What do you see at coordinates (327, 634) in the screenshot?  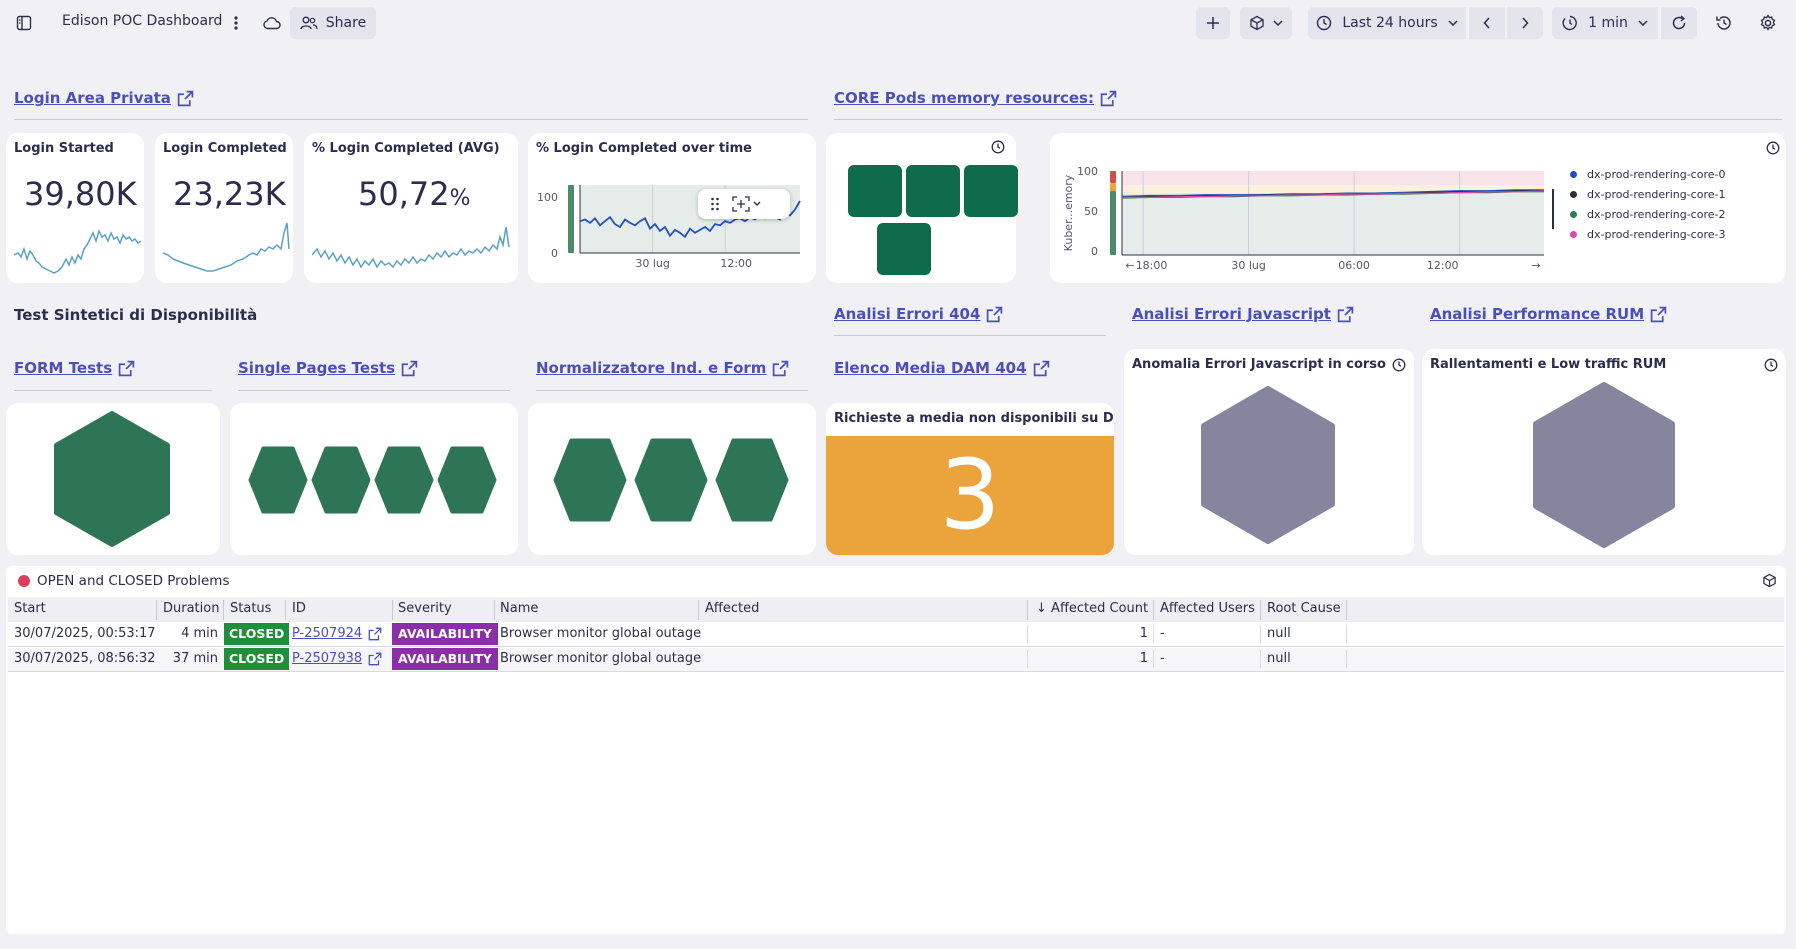 I see `problem-id-link: P-2507924` at bounding box center [327, 634].